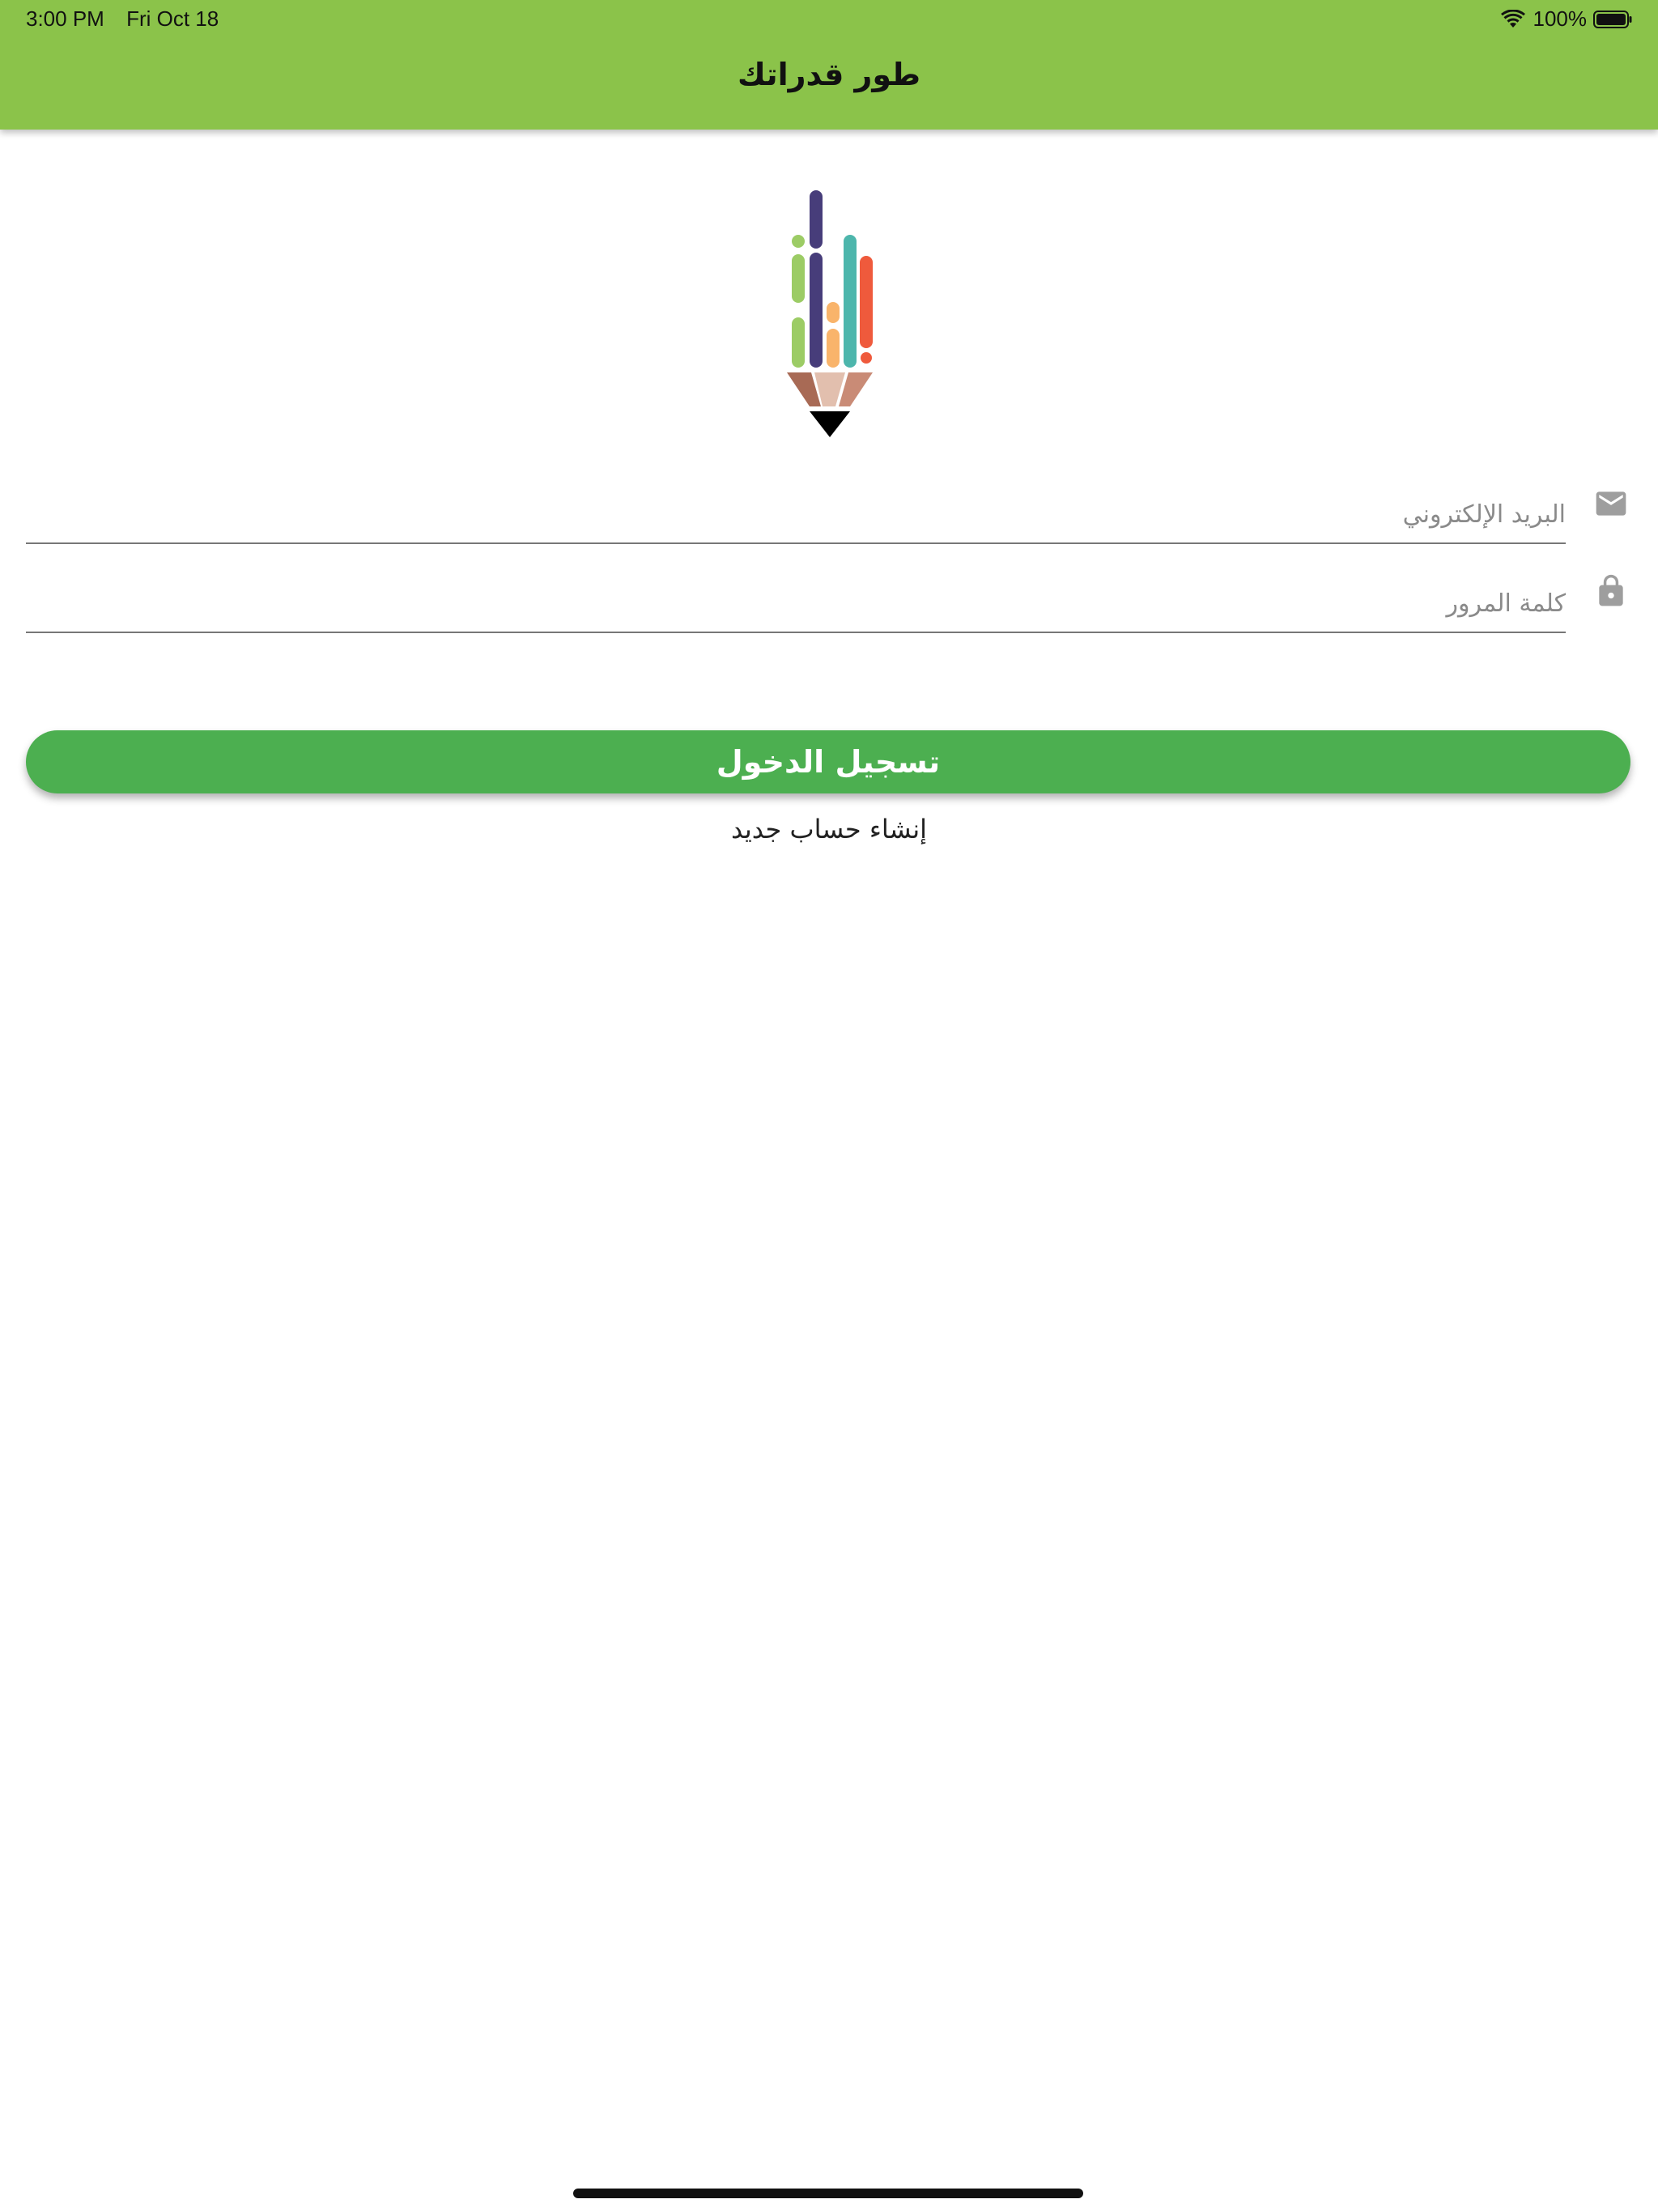 This screenshot has width=1658, height=2212. I want to click on battery-icon, so click(1612, 19).